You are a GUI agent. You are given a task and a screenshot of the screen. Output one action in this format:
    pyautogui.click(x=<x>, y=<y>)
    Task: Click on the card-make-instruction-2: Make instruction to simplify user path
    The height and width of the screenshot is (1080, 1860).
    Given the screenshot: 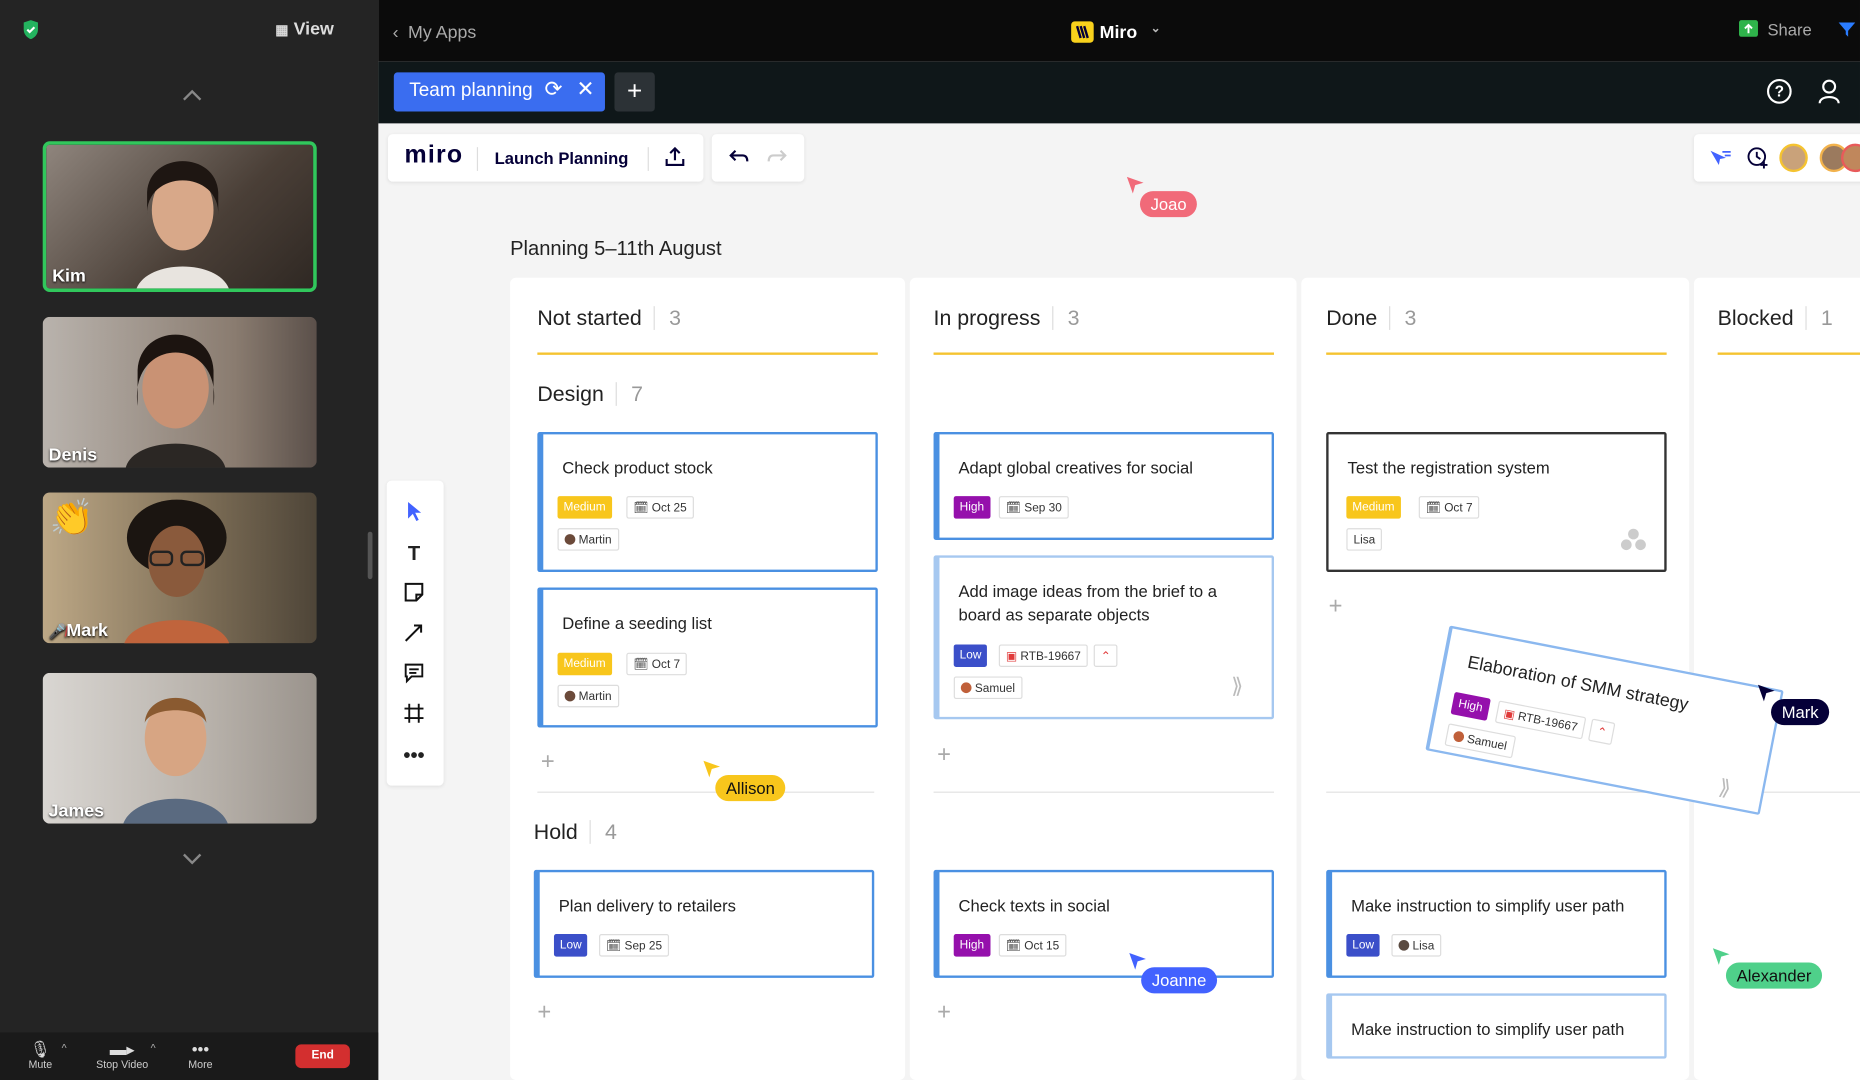 What is the action you would take?
    pyautogui.click(x=1496, y=1026)
    